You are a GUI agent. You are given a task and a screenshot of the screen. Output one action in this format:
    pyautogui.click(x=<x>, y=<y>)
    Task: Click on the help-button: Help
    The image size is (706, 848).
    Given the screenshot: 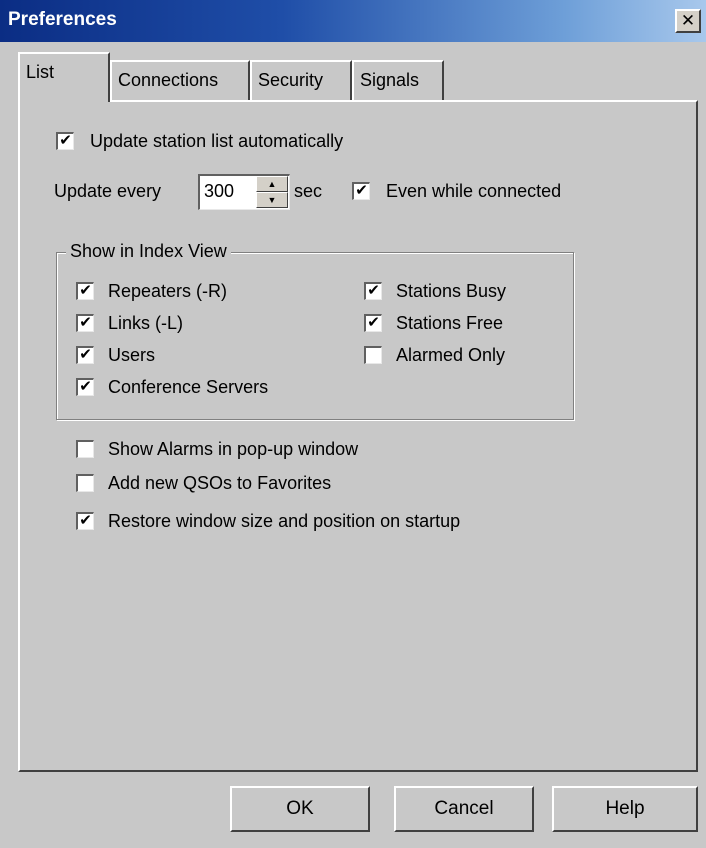 What is the action you would take?
    pyautogui.click(x=625, y=809)
    